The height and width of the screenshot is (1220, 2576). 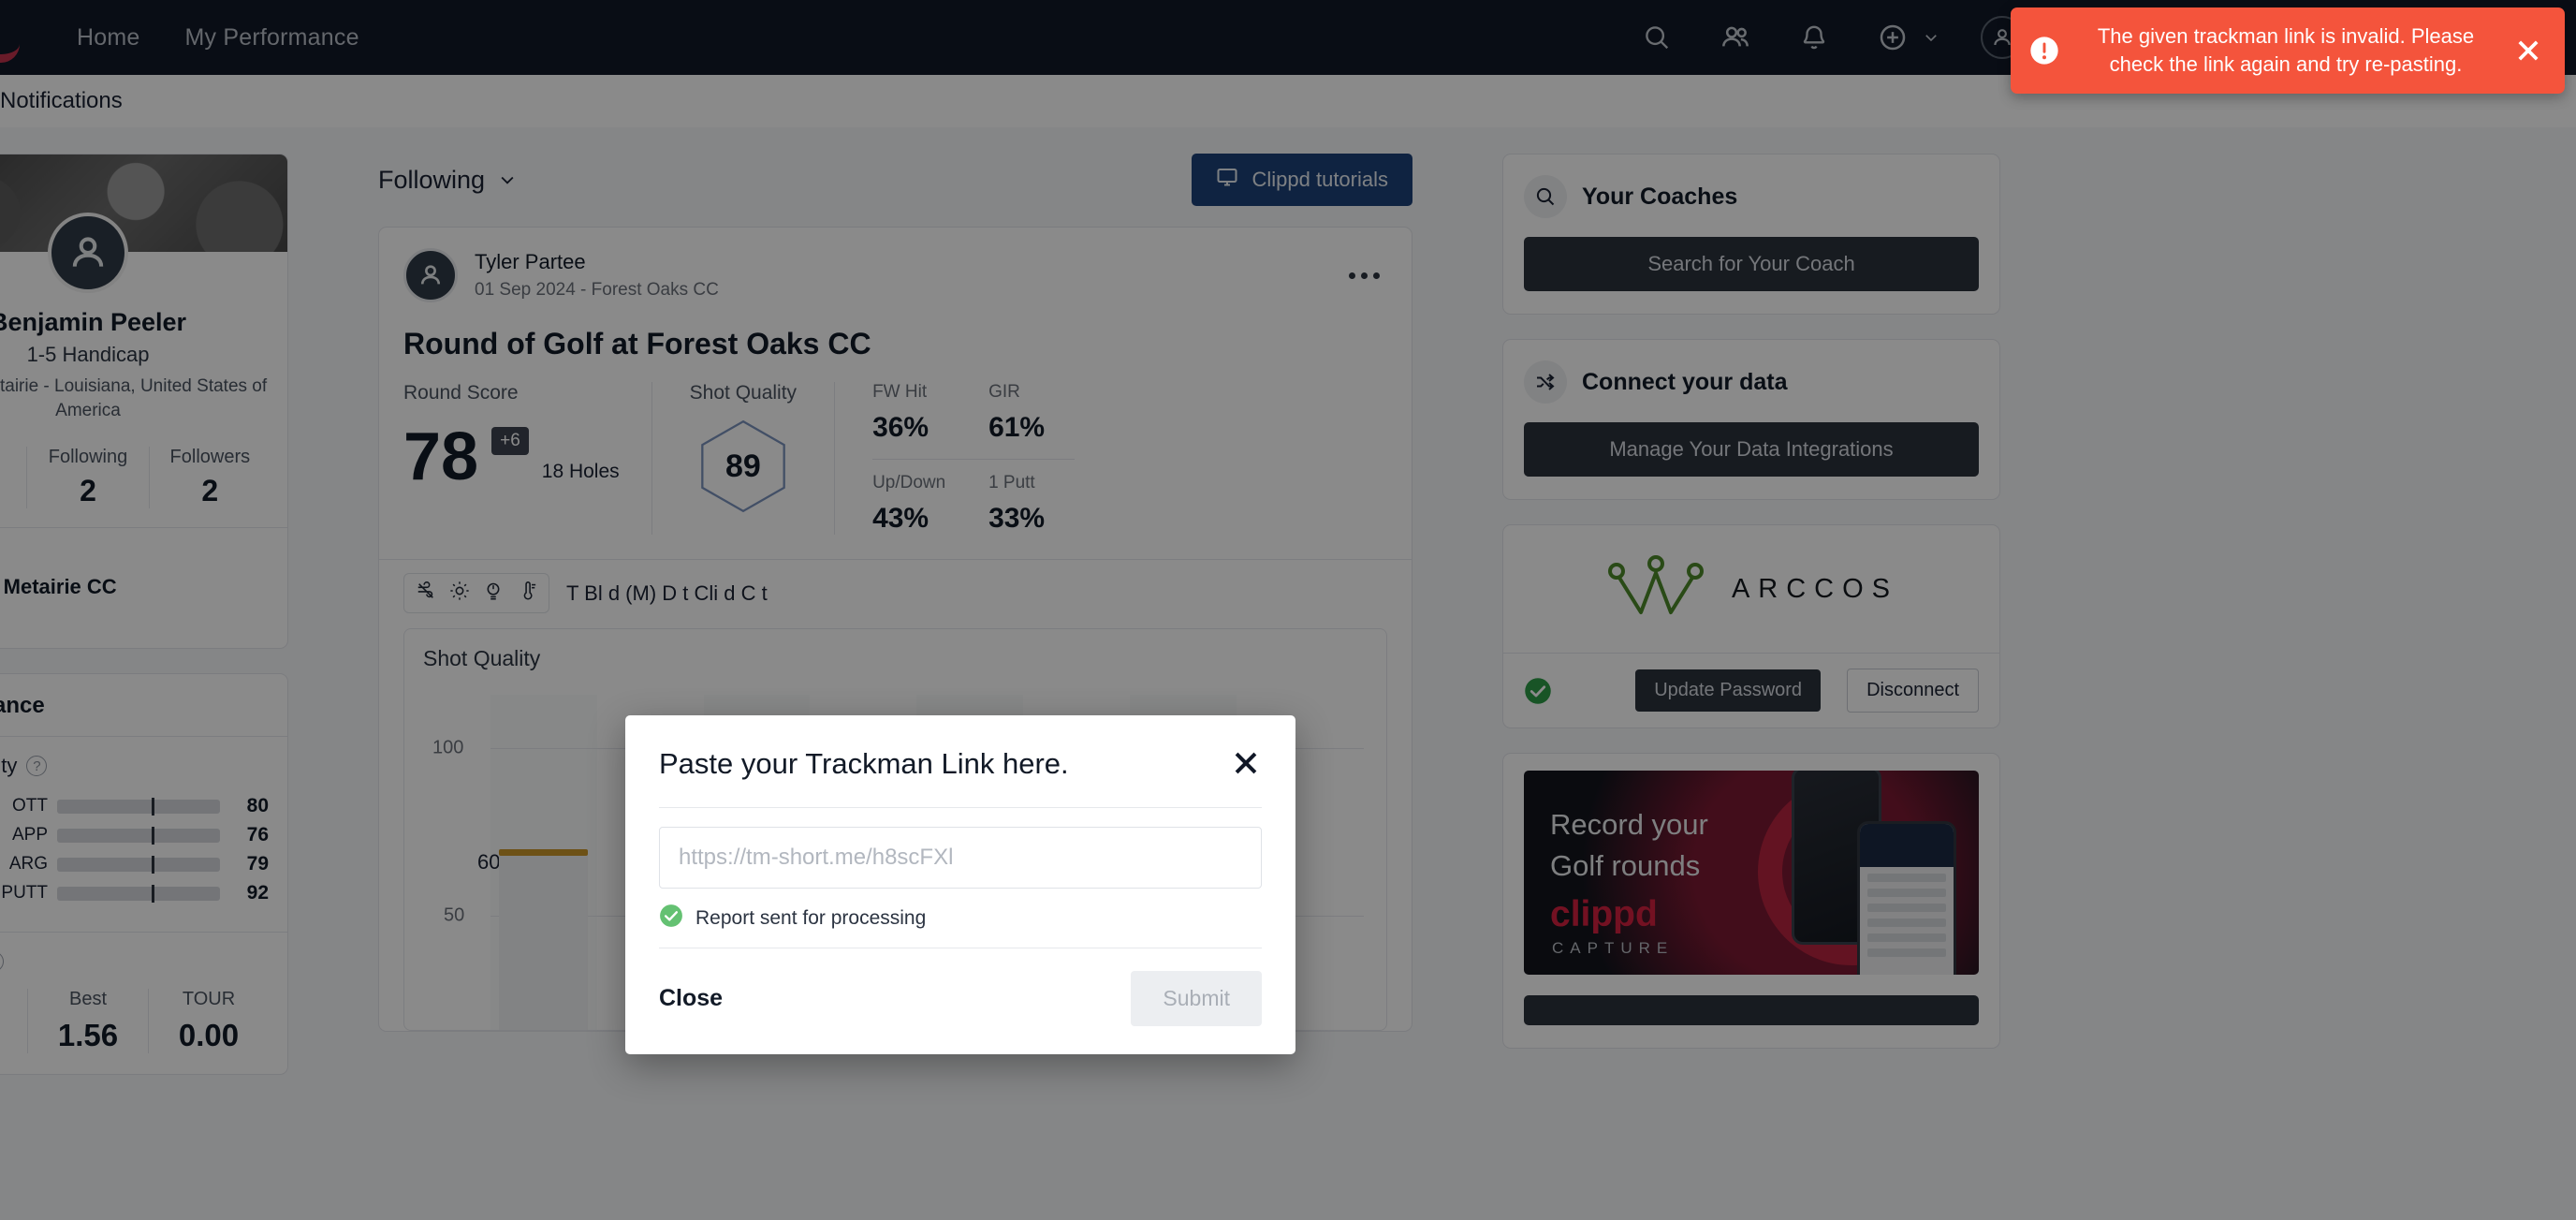 I want to click on check-circle-icon, so click(x=671, y=918).